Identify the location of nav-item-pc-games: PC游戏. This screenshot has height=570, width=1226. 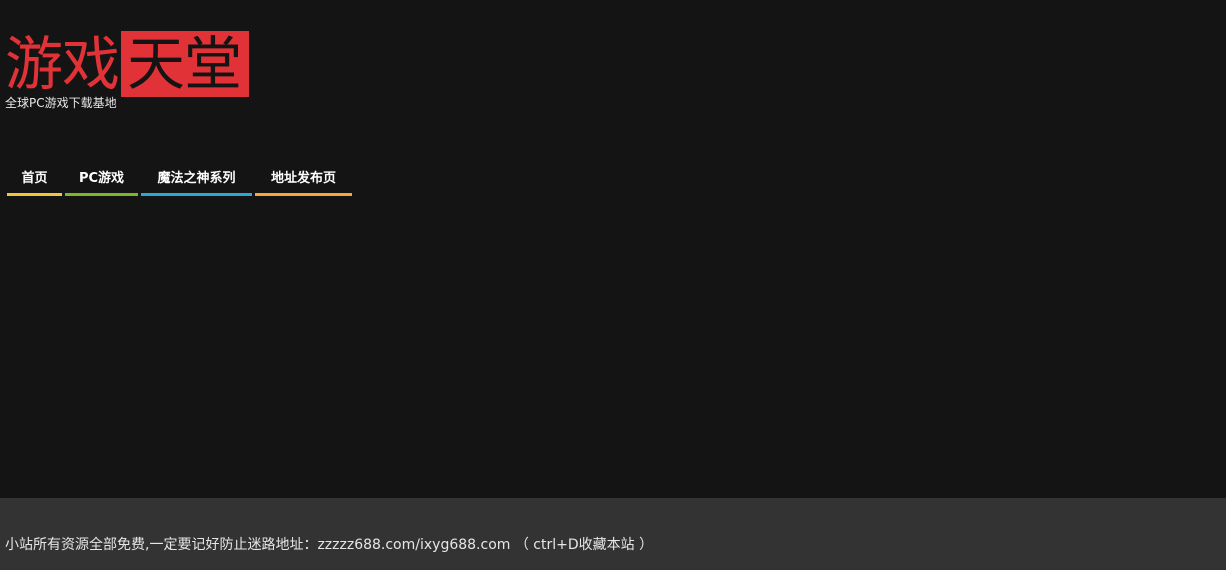
(101, 178).